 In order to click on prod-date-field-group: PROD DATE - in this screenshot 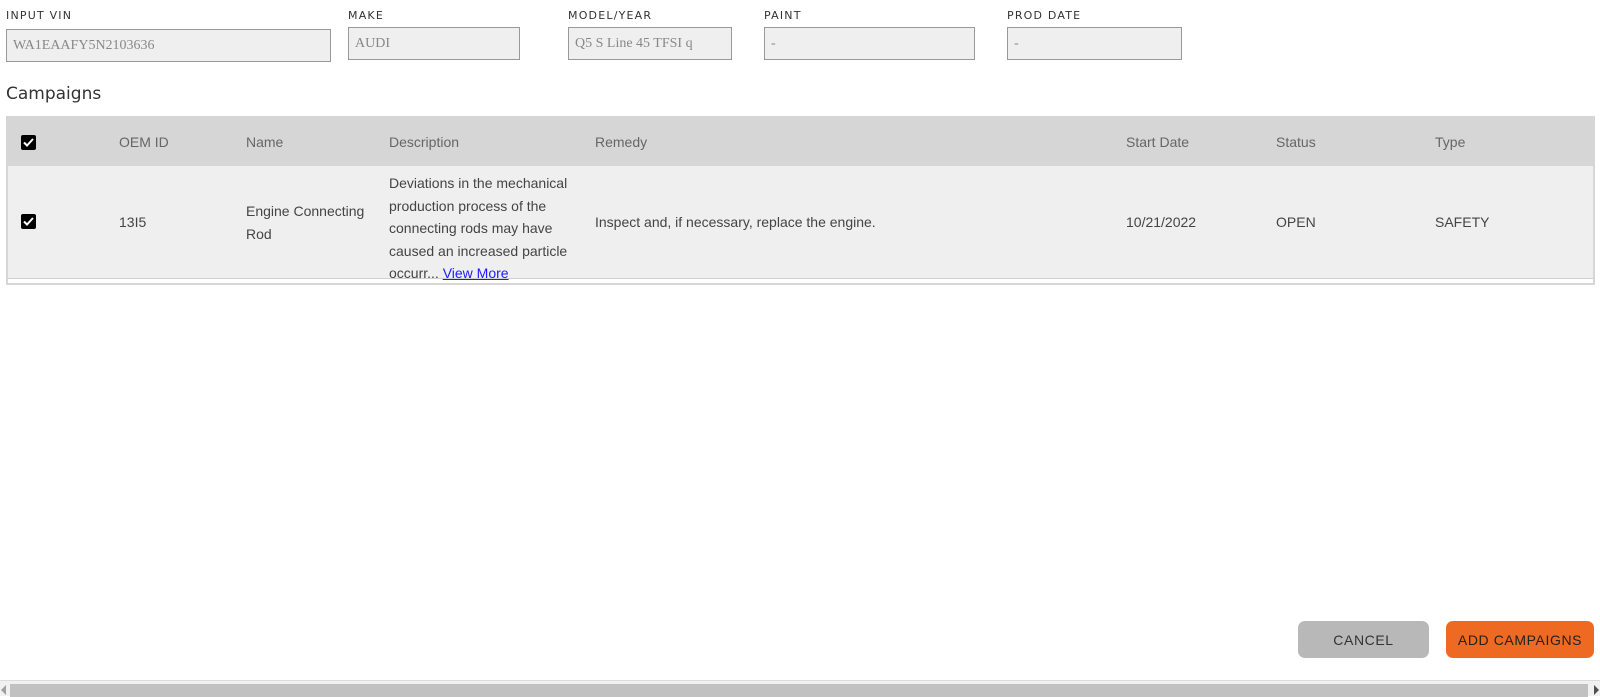, I will do `click(1094, 34)`.